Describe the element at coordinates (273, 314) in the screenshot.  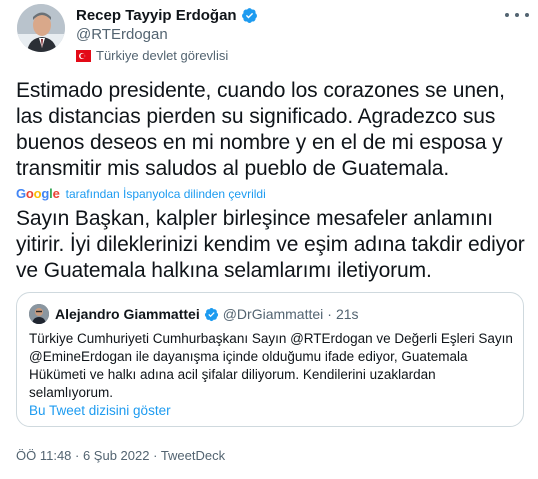
I see `quoted-handle: @DrGiammattei` at that location.